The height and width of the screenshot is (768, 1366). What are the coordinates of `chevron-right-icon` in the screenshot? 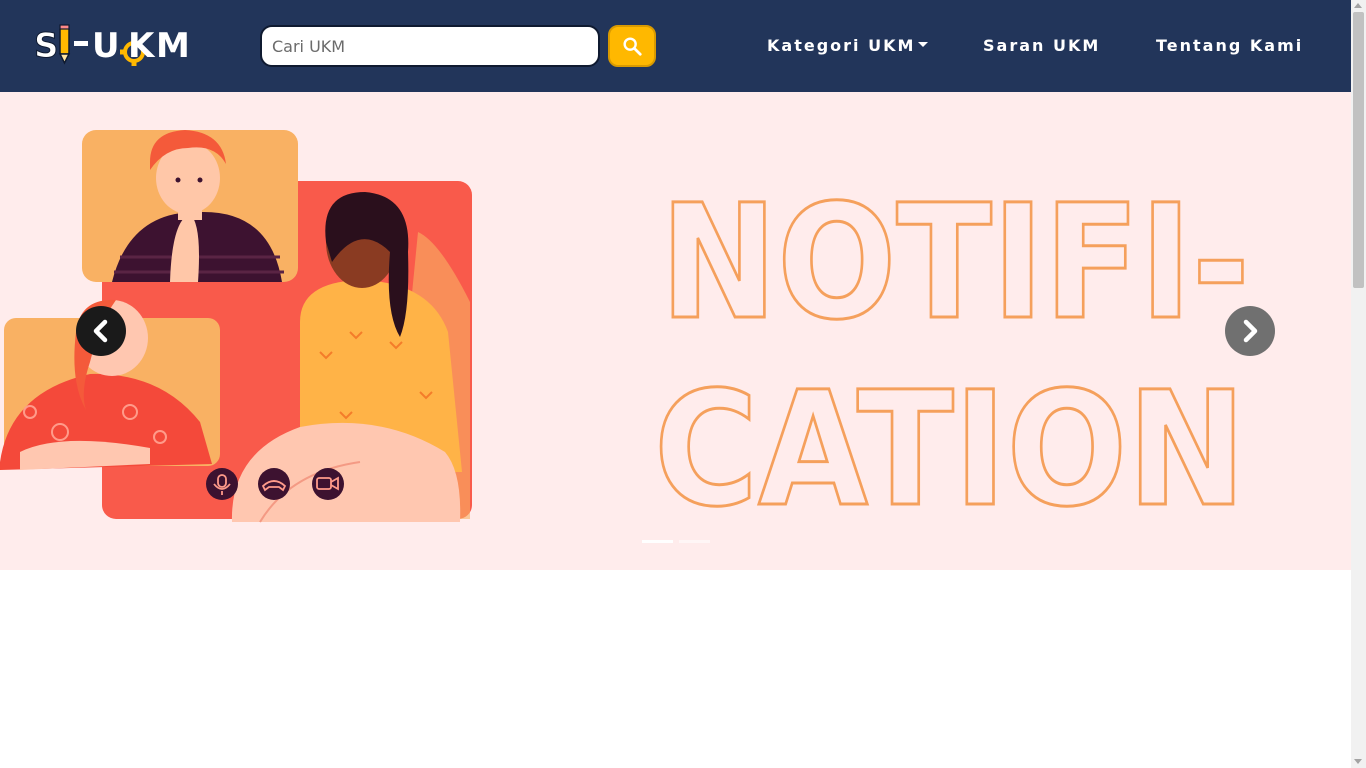 It's located at (1250, 331).